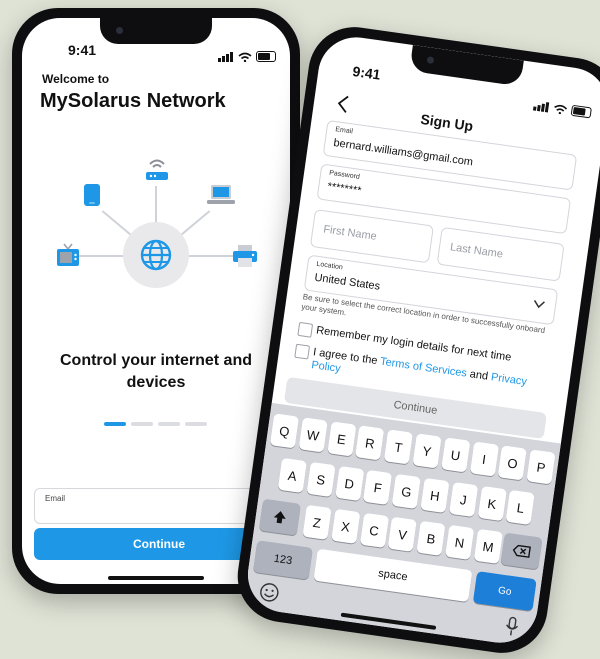 The height and width of the screenshot is (659, 600). I want to click on page-dot-active, so click(115, 424).